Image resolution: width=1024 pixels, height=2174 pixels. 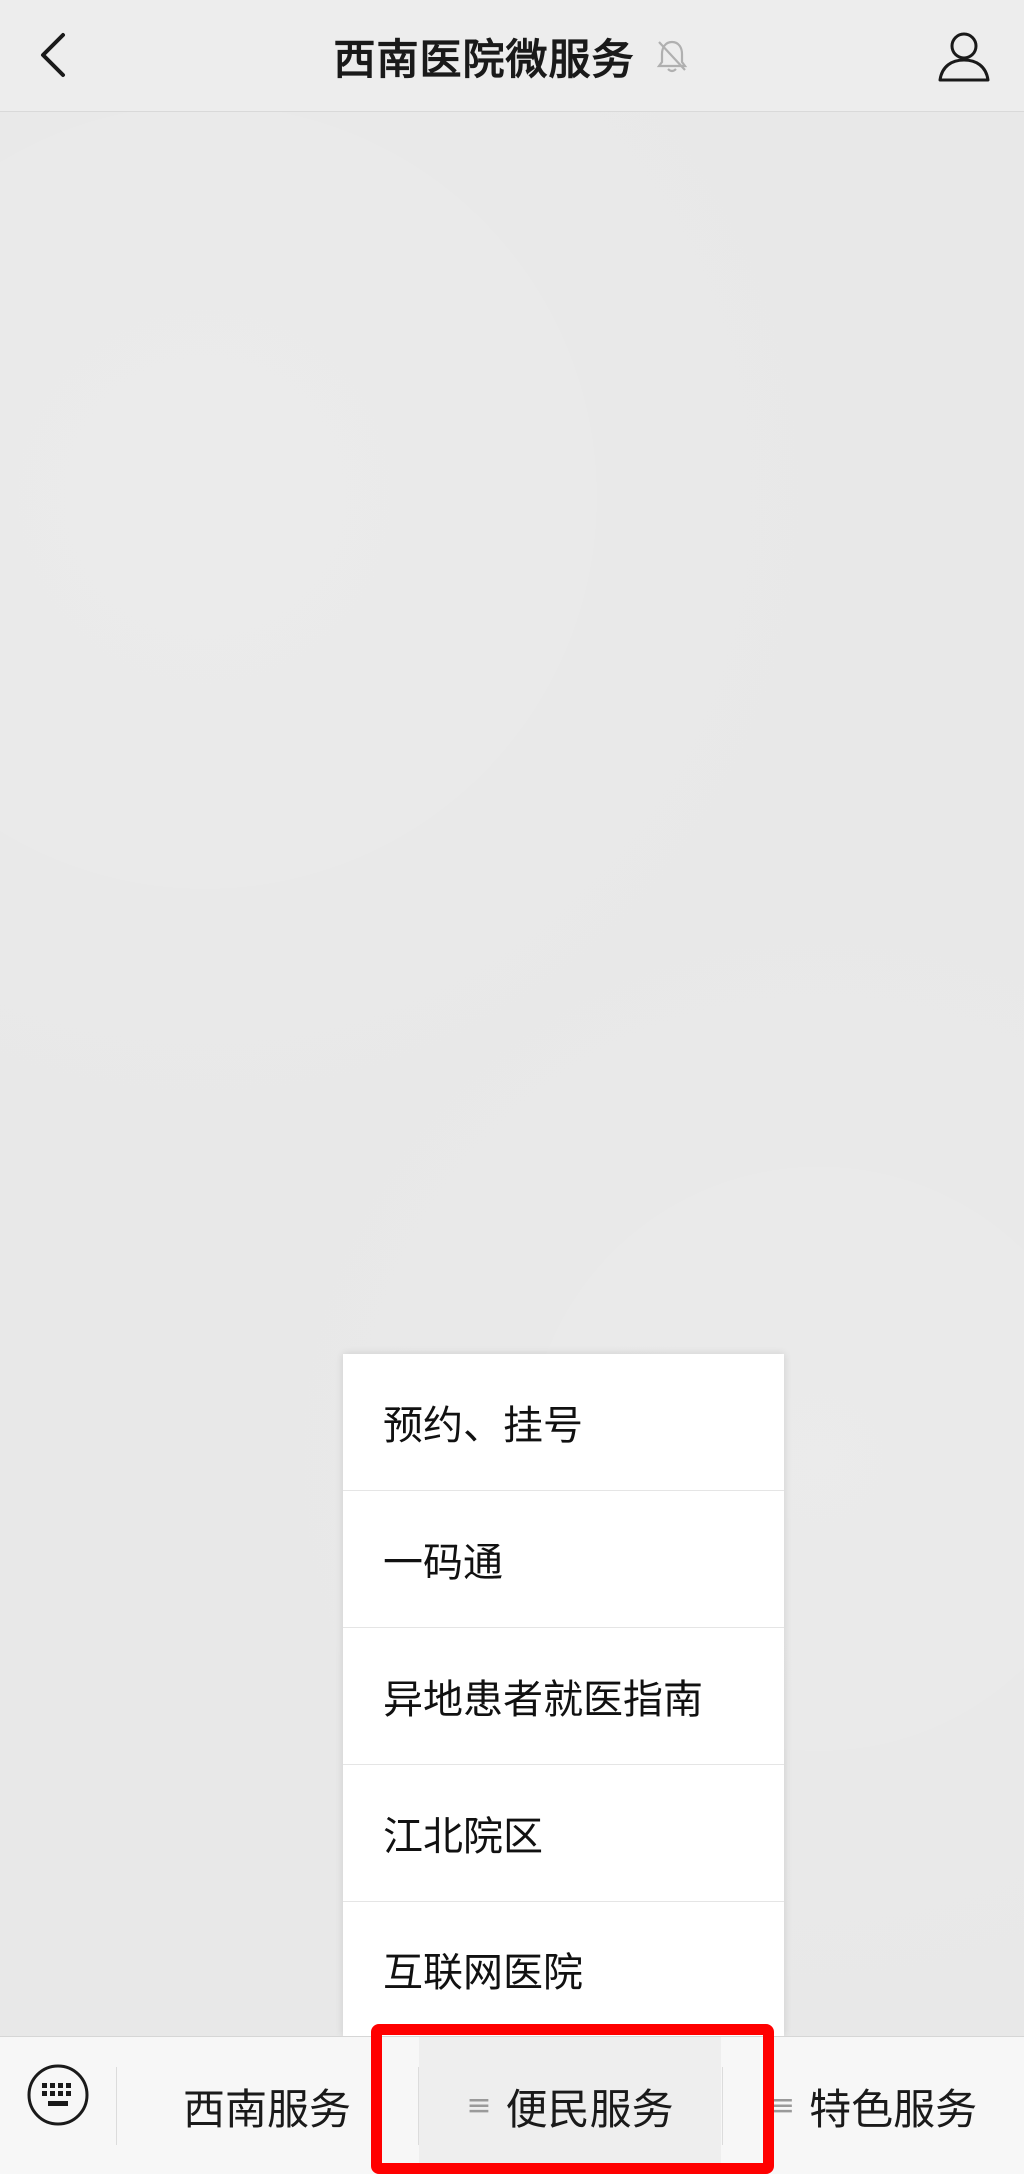 I want to click on menu-button-convenience-service: ≡ 便民服务, so click(x=570, y=2105).